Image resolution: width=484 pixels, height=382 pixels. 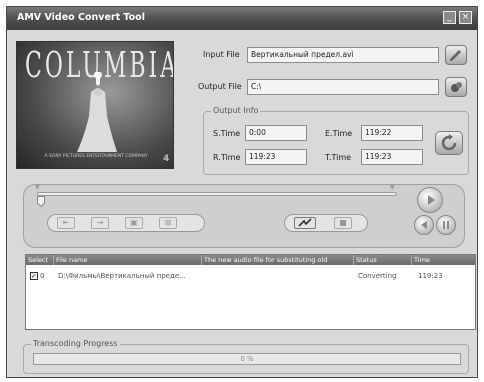 I want to click on close-button: ×, so click(x=465, y=17).